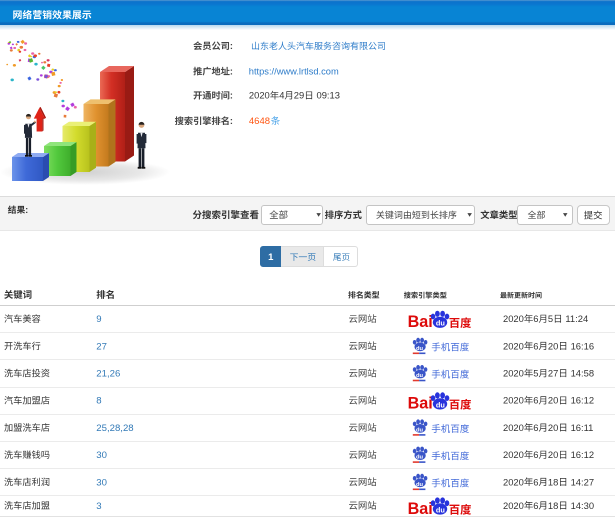 The image size is (615, 520). I want to click on svg-text: 14:30, so click(582, 505).